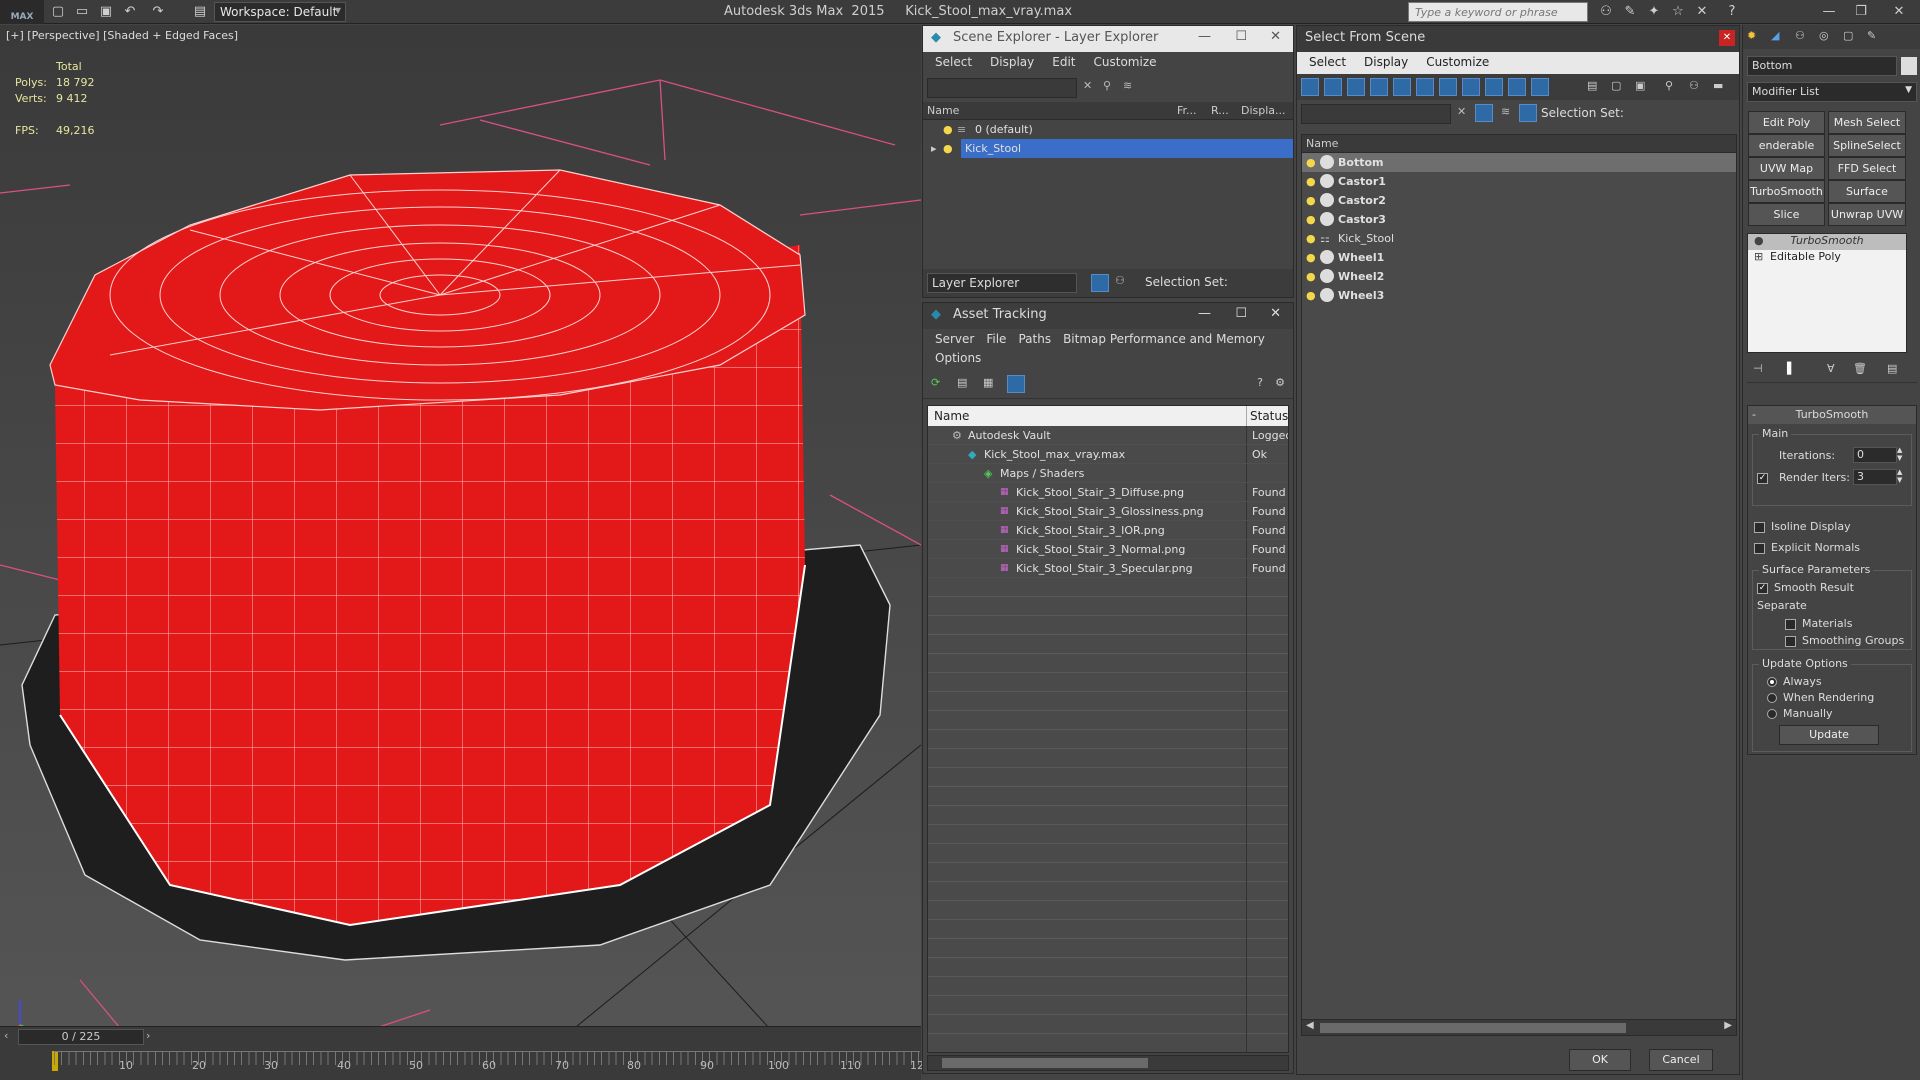  I want to click on select-invert-icon: ▣, so click(1640, 85).